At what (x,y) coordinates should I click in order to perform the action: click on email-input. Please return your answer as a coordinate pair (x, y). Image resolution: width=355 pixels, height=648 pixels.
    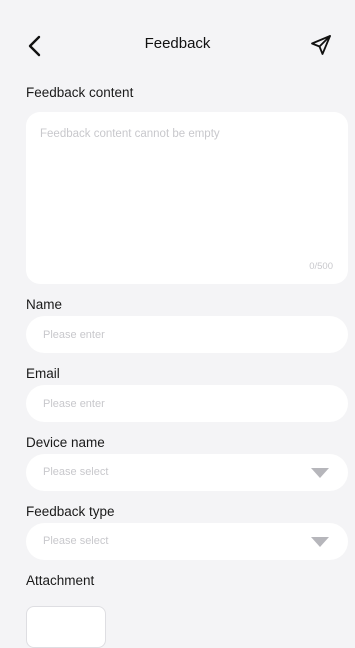
    Looking at the image, I should click on (183, 403).